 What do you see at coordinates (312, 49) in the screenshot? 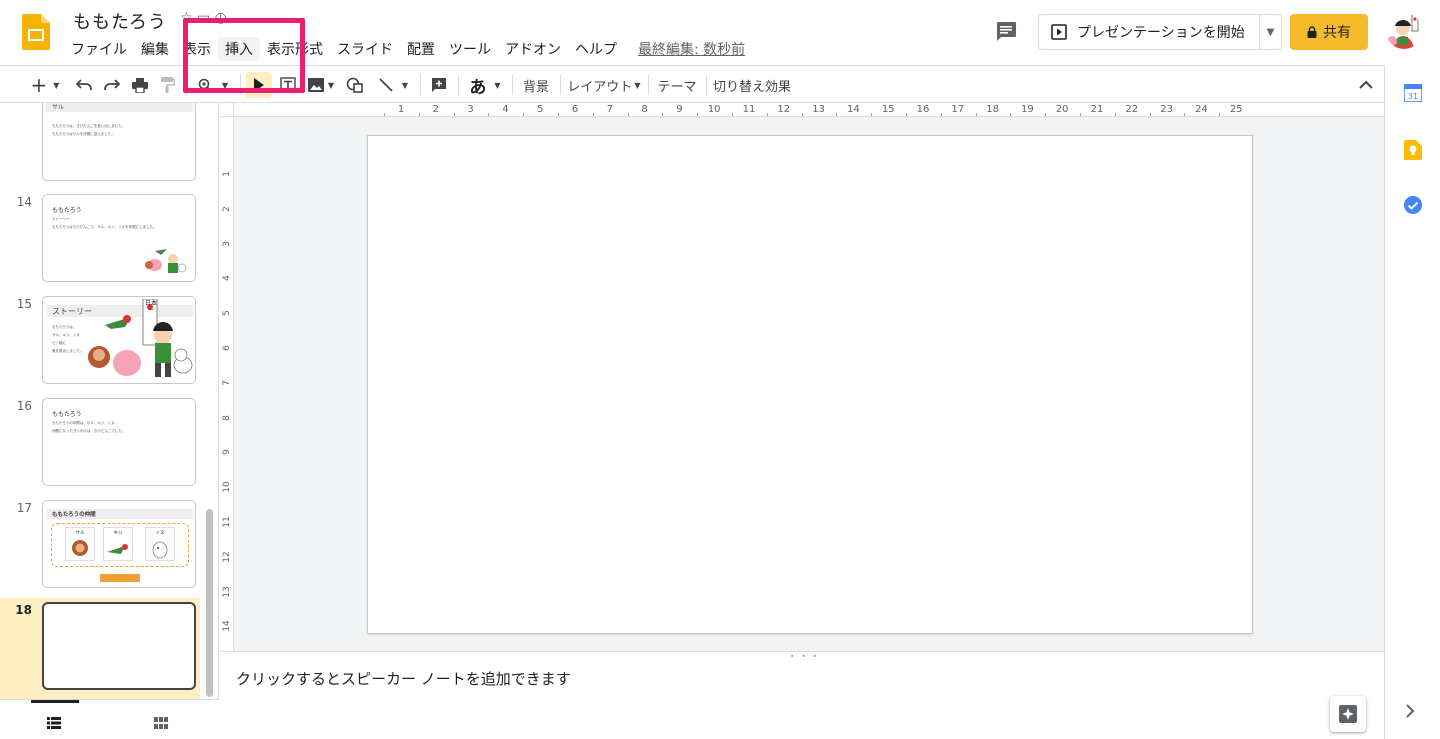
I see `menu-format: 形式` at bounding box center [312, 49].